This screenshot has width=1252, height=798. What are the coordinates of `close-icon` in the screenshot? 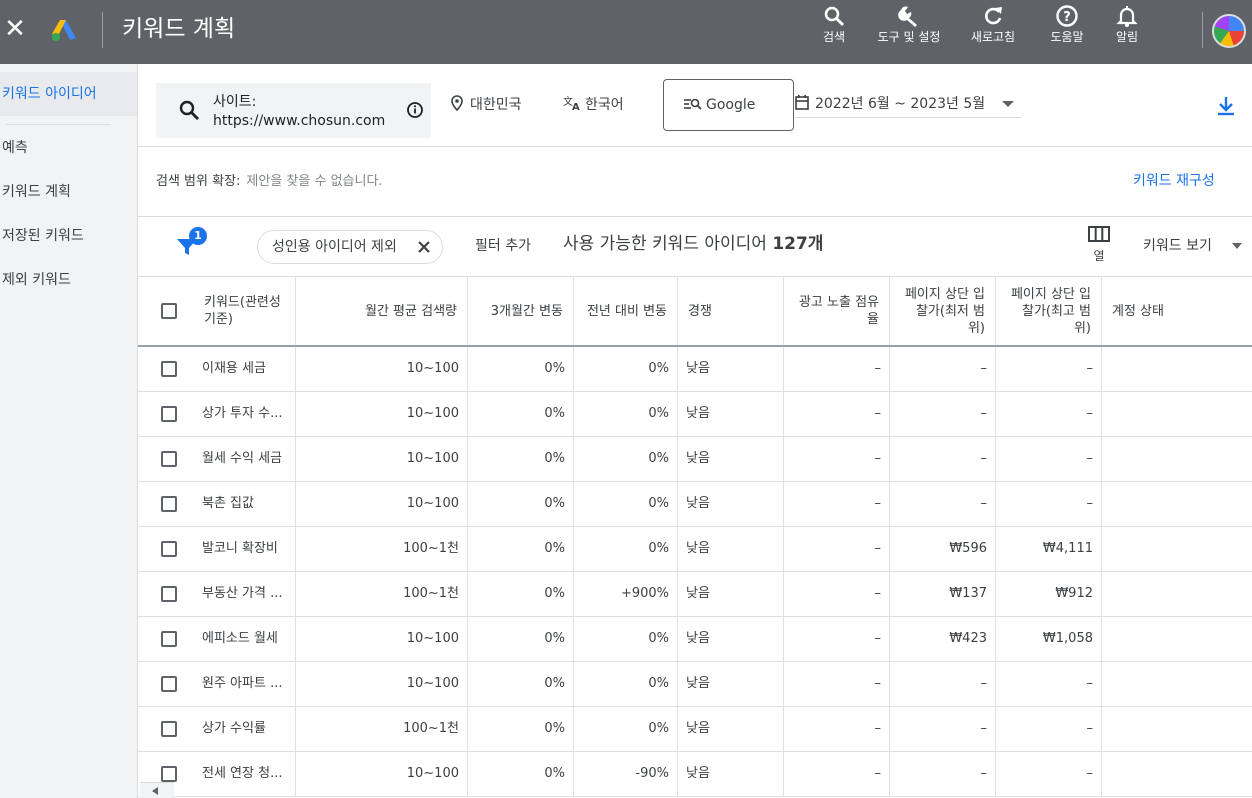 It's located at (424, 247).